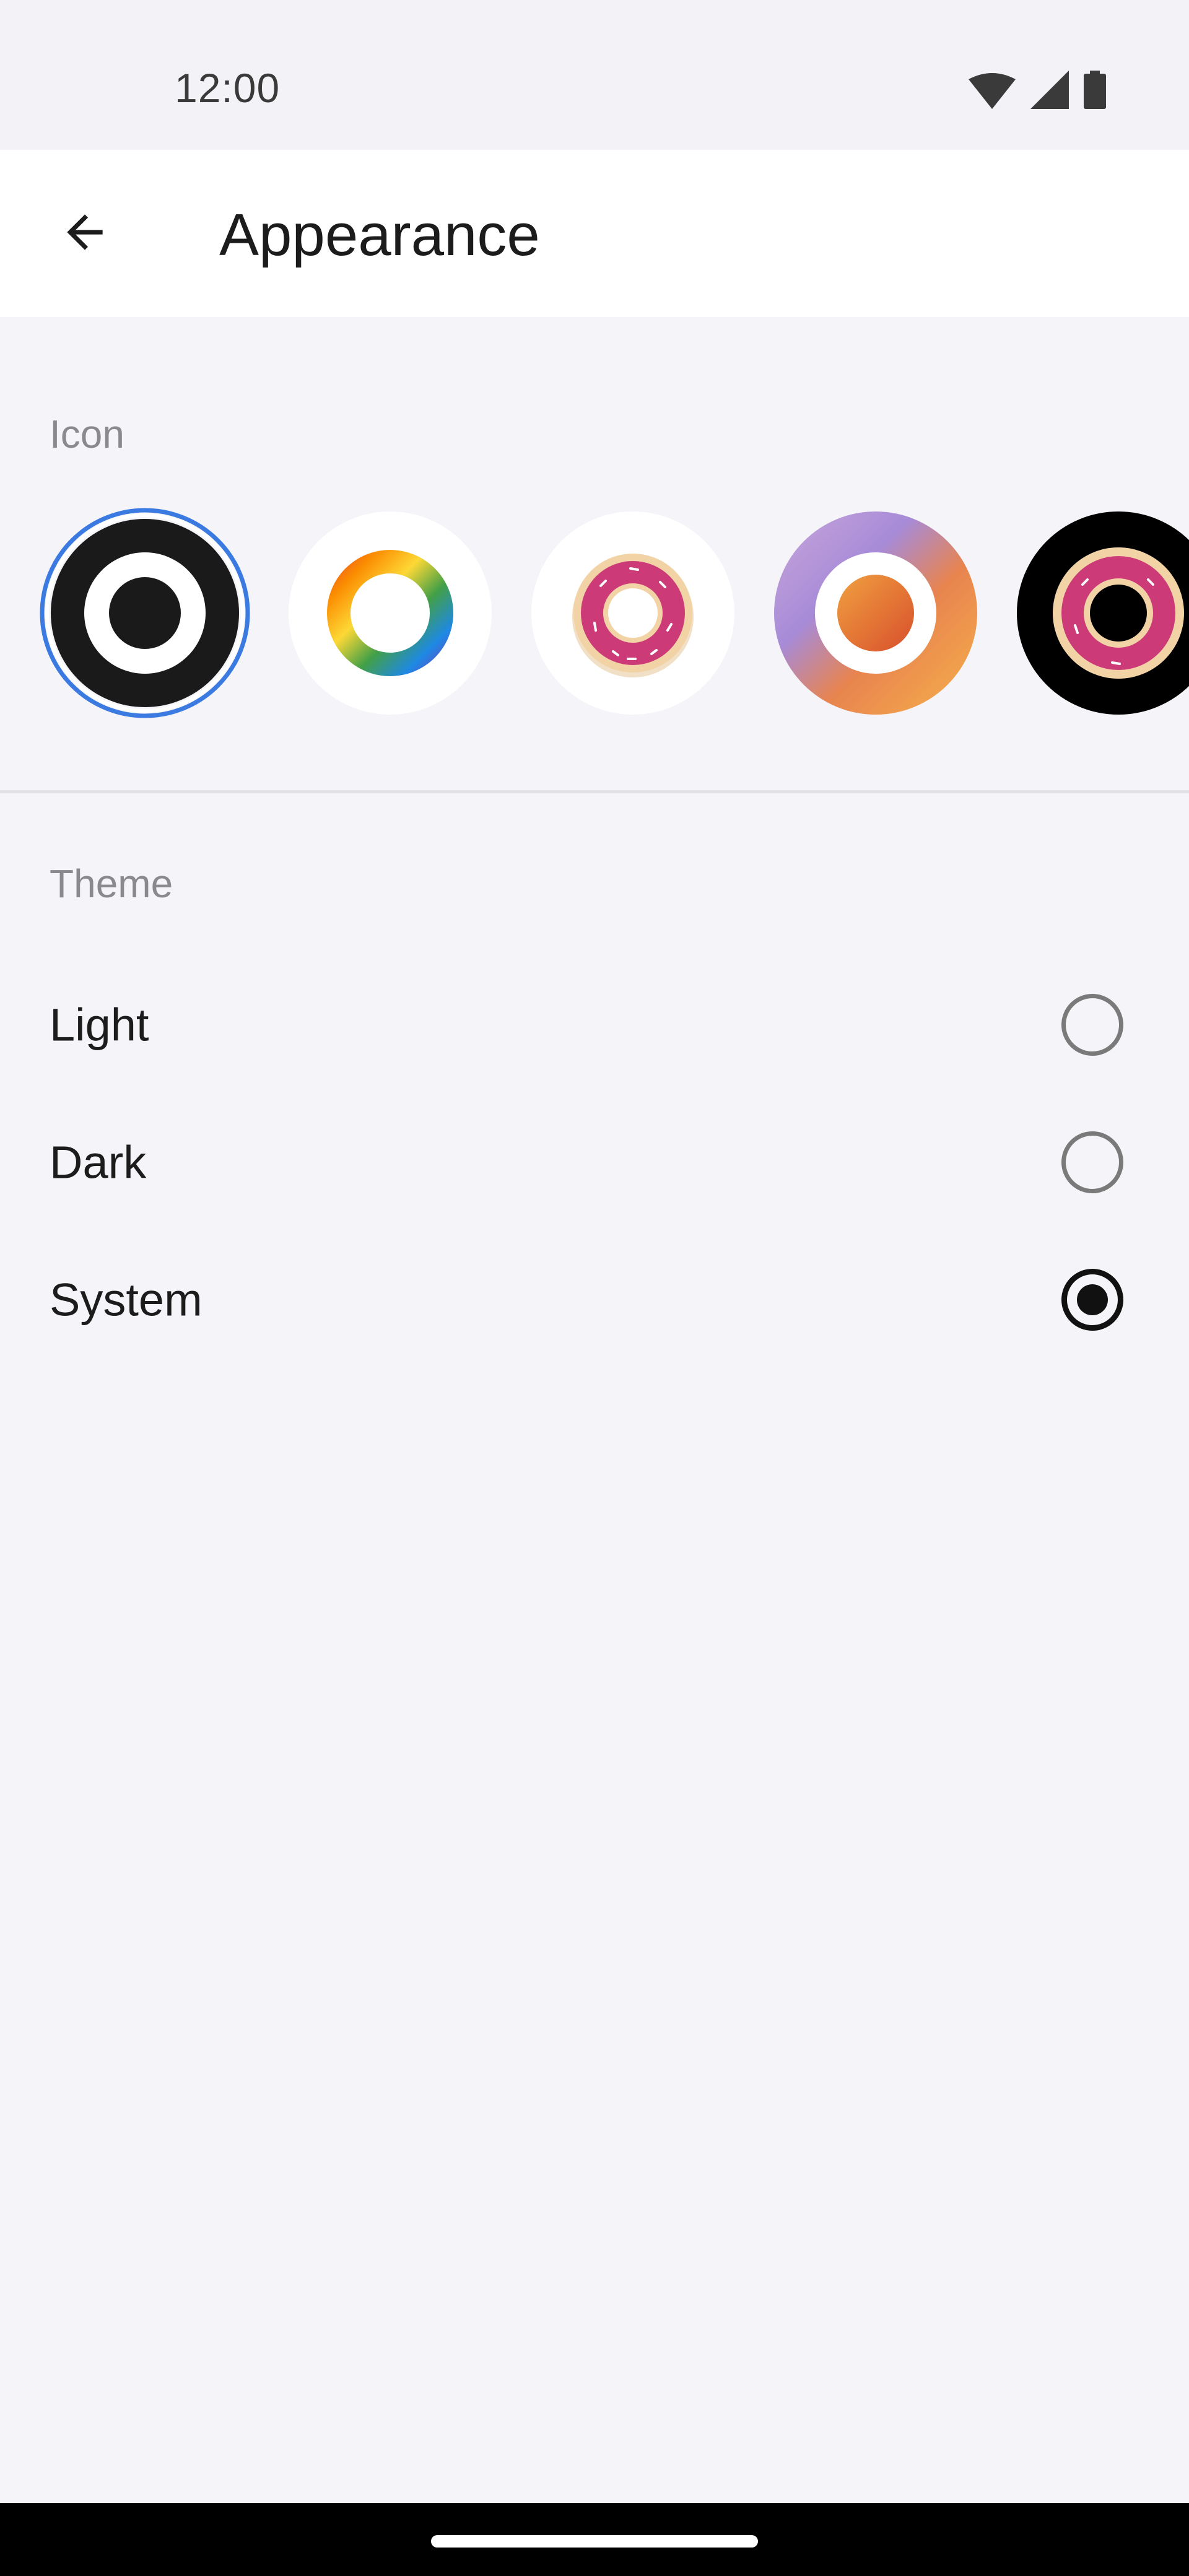  Describe the element at coordinates (875, 613) in the screenshot. I see `icon-option-gradient` at that location.